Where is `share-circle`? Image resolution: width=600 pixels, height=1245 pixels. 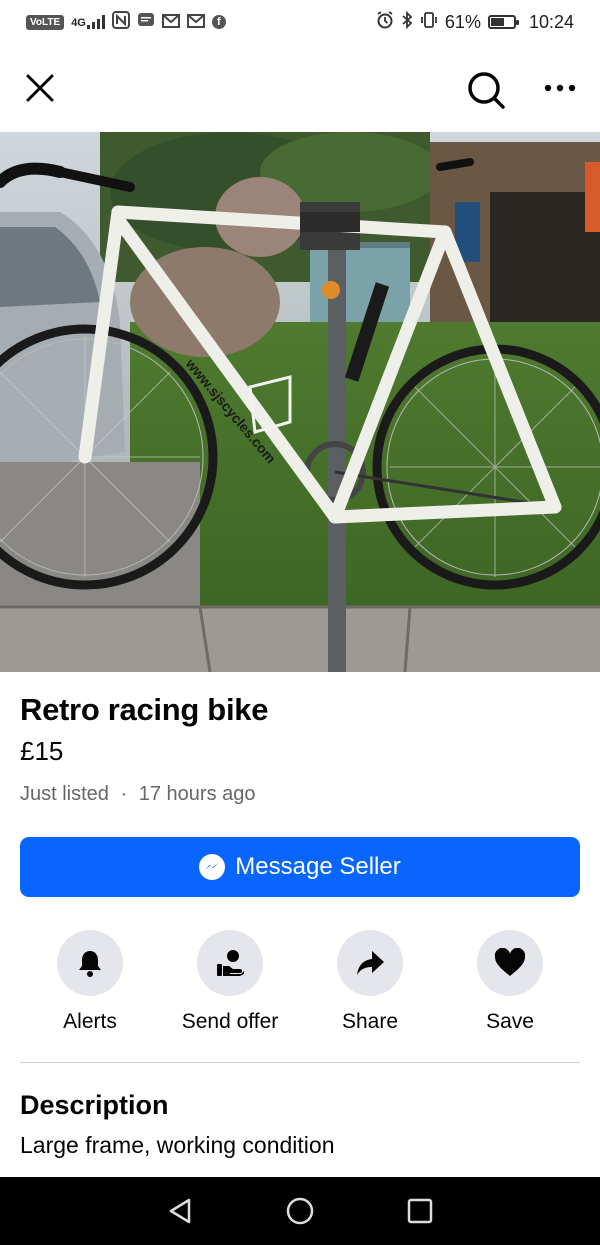
share-circle is located at coordinates (370, 963).